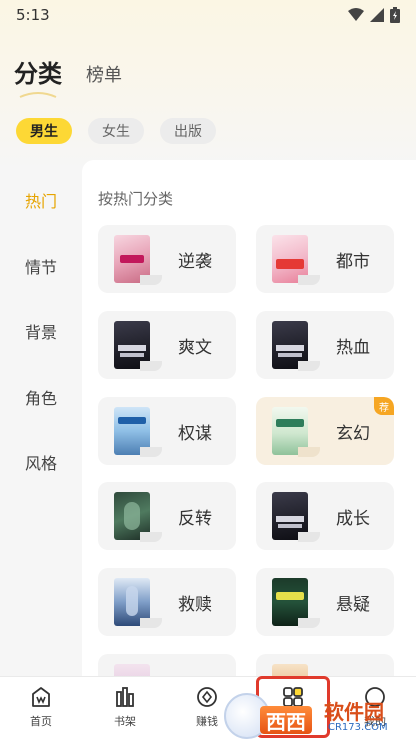  I want to click on nav-bookshelf: 书架, so click(125, 707).